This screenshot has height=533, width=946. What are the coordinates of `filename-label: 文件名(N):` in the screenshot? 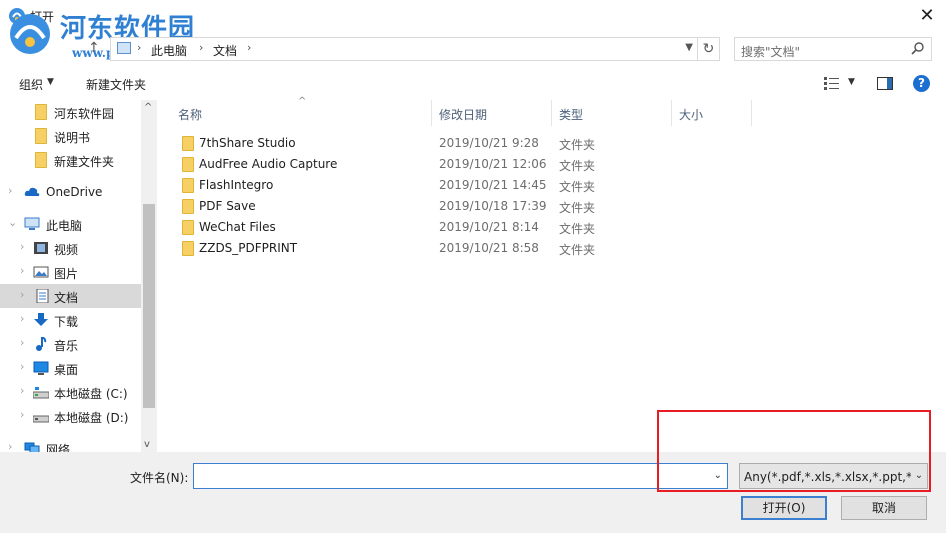 It's located at (159, 478).